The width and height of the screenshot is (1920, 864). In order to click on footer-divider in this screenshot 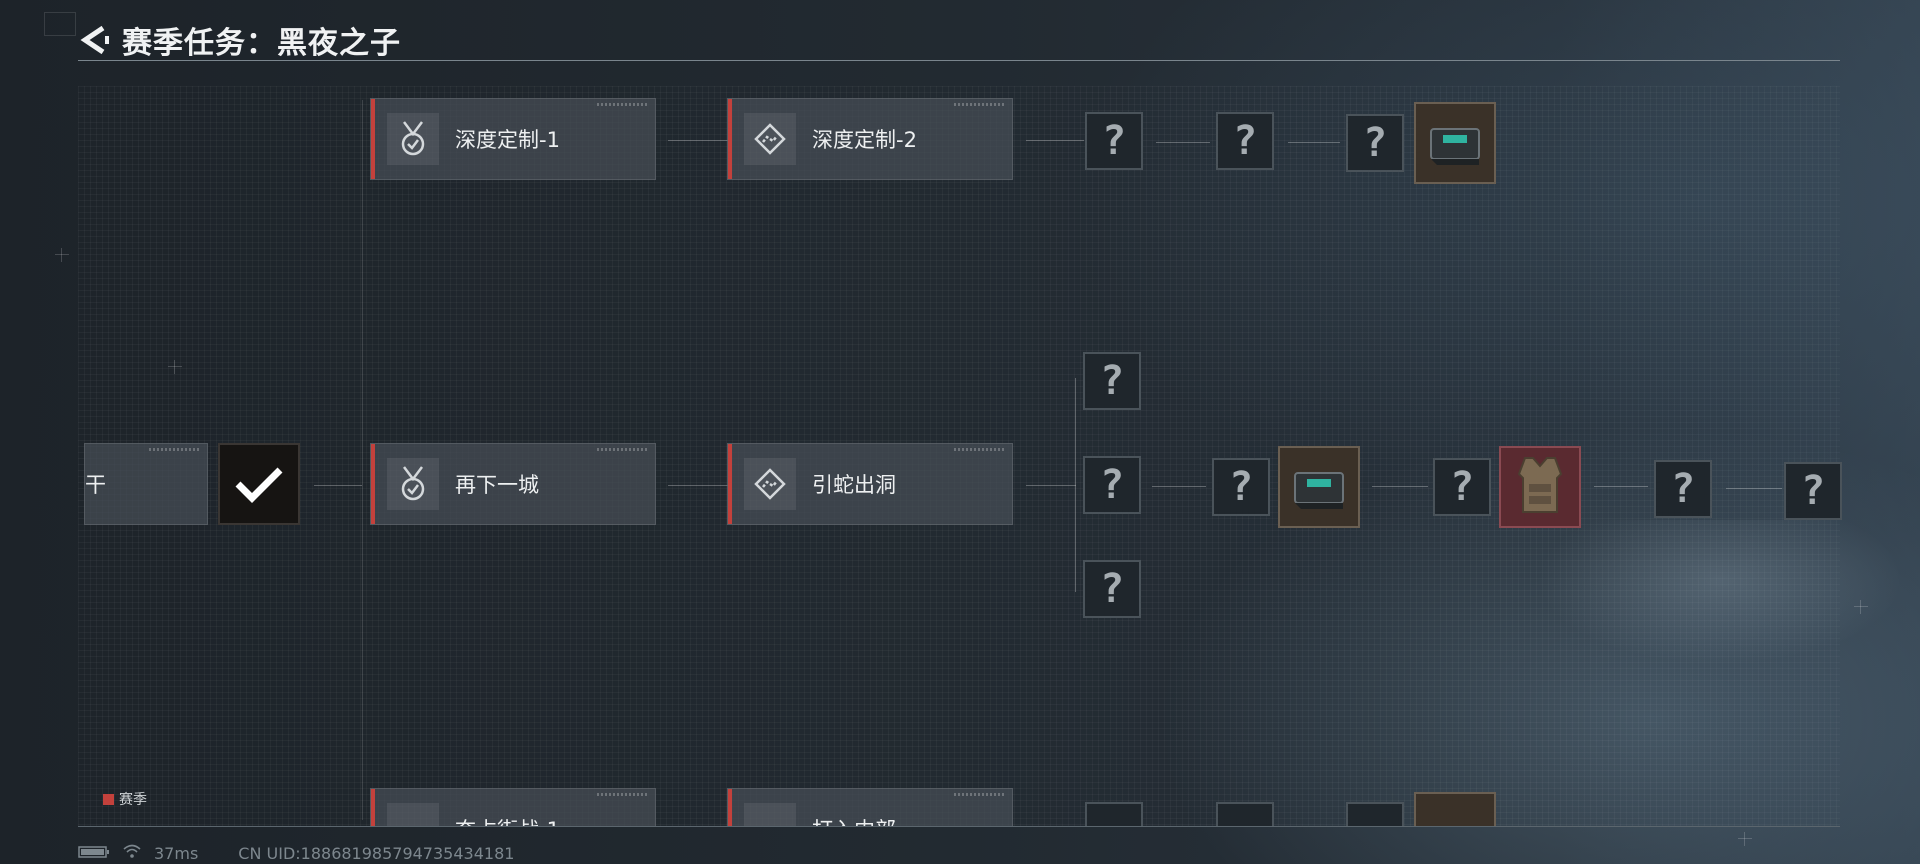, I will do `click(959, 826)`.